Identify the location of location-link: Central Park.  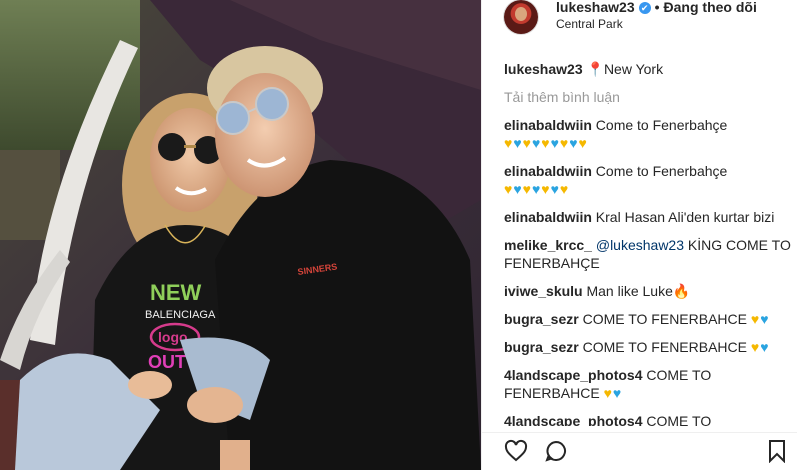
(589, 24).